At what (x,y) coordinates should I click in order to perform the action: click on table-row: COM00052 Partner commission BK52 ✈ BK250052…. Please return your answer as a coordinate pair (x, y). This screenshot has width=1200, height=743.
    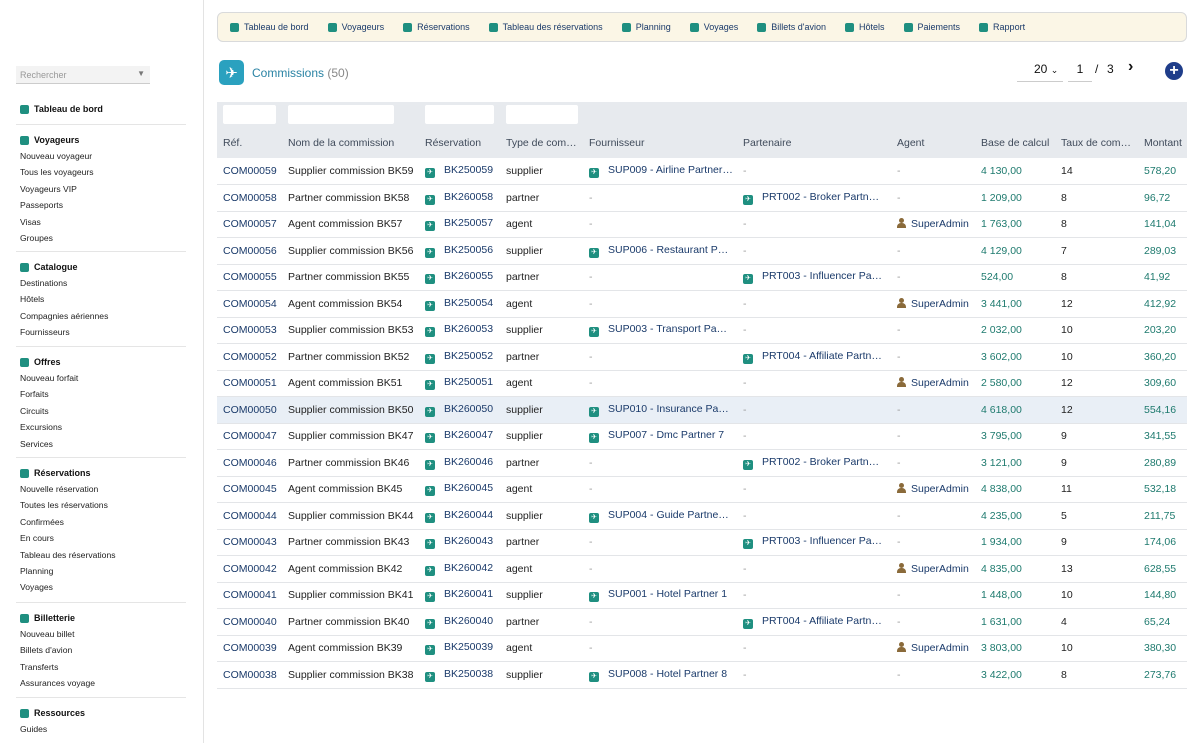
    Looking at the image, I should click on (702, 357).